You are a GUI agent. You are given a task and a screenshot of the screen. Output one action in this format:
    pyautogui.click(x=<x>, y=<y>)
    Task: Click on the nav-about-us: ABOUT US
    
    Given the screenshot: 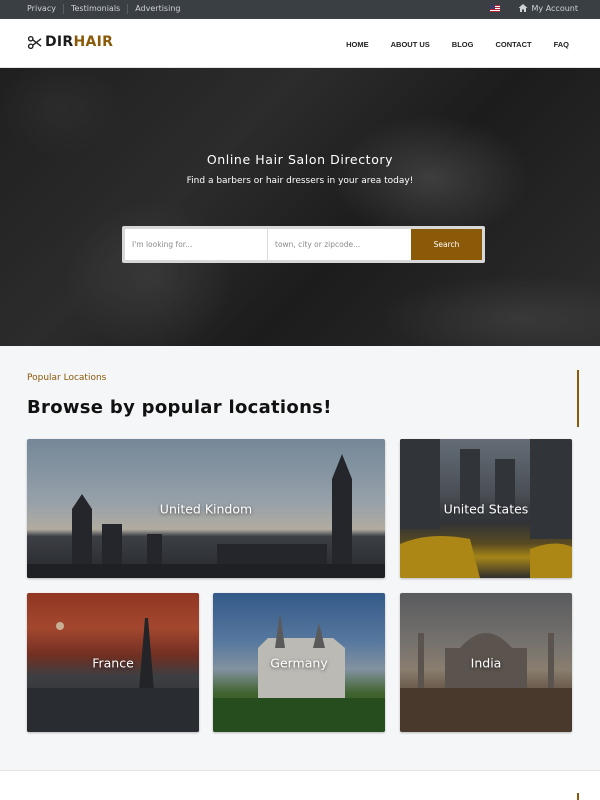 What is the action you would take?
    pyautogui.click(x=410, y=44)
    